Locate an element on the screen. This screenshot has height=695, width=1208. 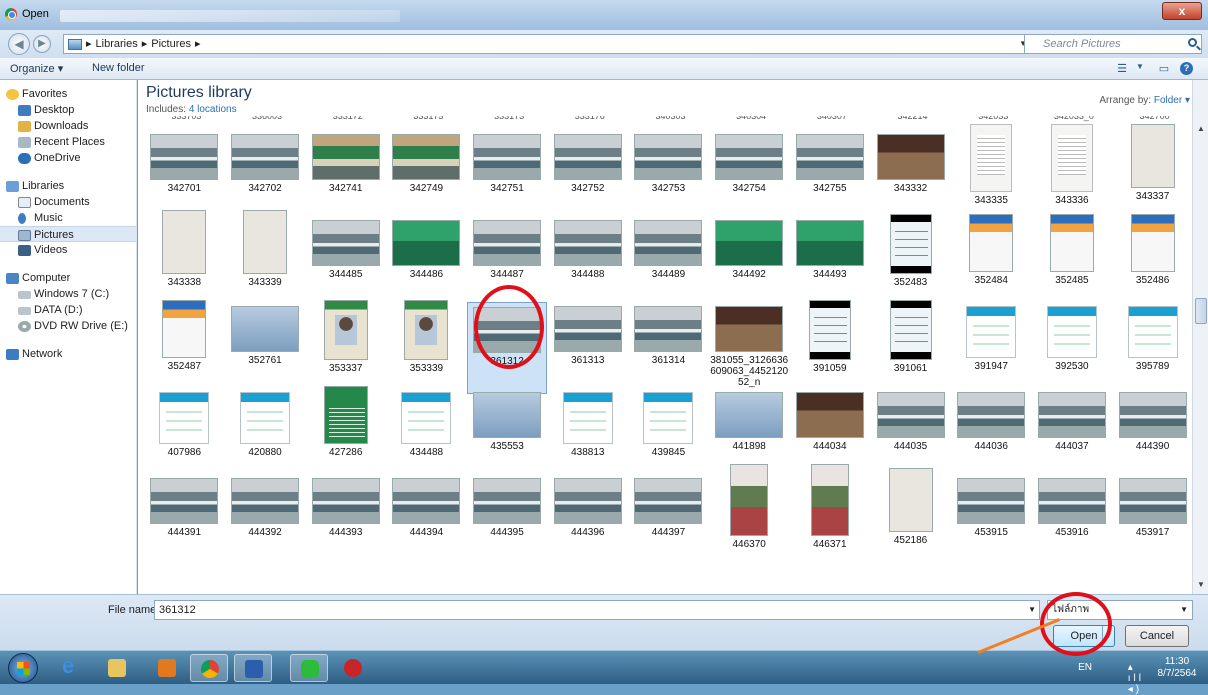
sidebar-item-drive-c: Windows 7 (C:) is located at coordinates (68, 294).